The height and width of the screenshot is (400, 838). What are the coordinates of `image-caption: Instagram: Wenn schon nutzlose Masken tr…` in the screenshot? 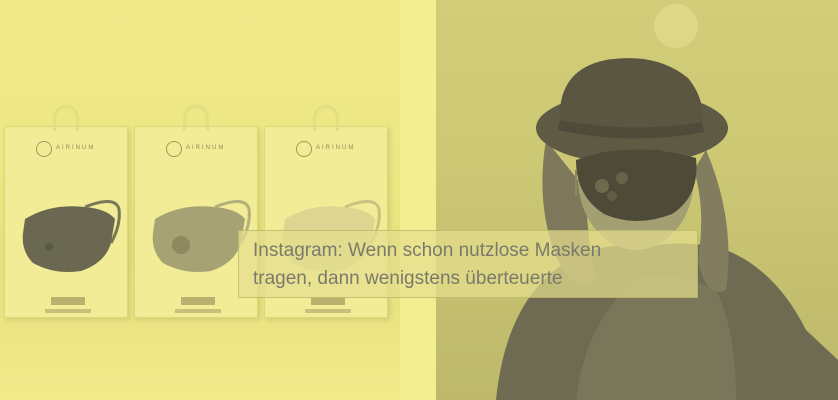 It's located at (468, 264).